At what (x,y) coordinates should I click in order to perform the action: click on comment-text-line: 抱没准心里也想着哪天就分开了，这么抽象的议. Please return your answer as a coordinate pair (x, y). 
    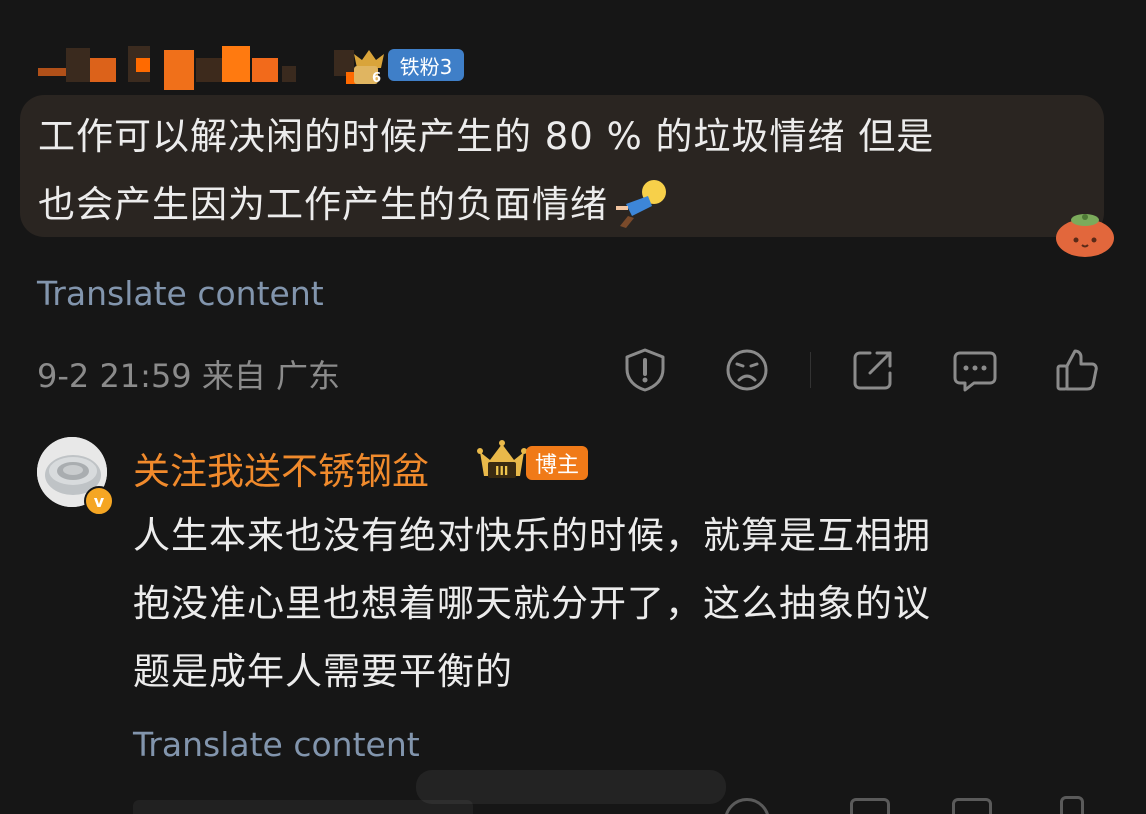
    Looking at the image, I should click on (532, 603).